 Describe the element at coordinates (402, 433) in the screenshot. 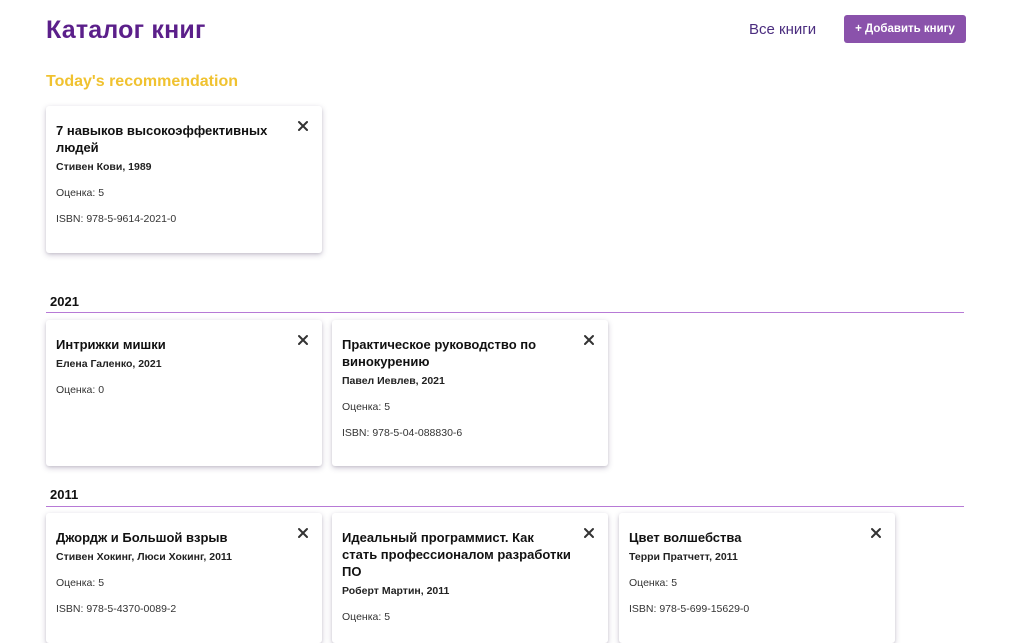

I see `book-isbn: ISBN: 978-5-04-088830-6` at that location.